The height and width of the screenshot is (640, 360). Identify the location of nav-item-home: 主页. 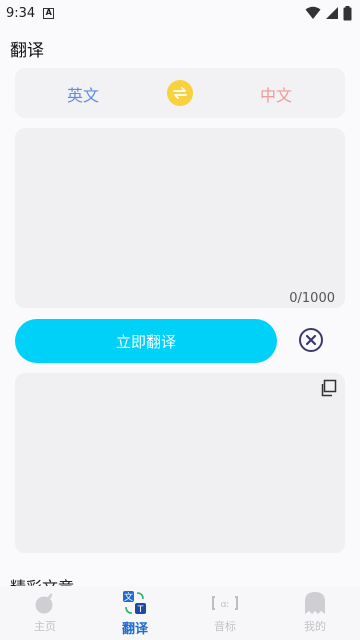
(45, 613).